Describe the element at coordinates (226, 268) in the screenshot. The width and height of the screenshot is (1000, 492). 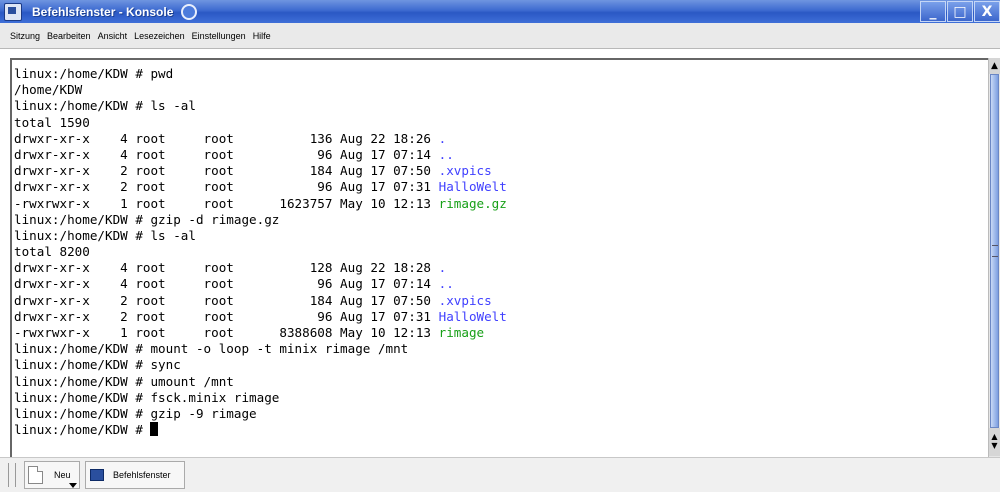
I see `terminal-text: drwxr-xr-x 4 root root 128 Aug 22 18:28` at that location.